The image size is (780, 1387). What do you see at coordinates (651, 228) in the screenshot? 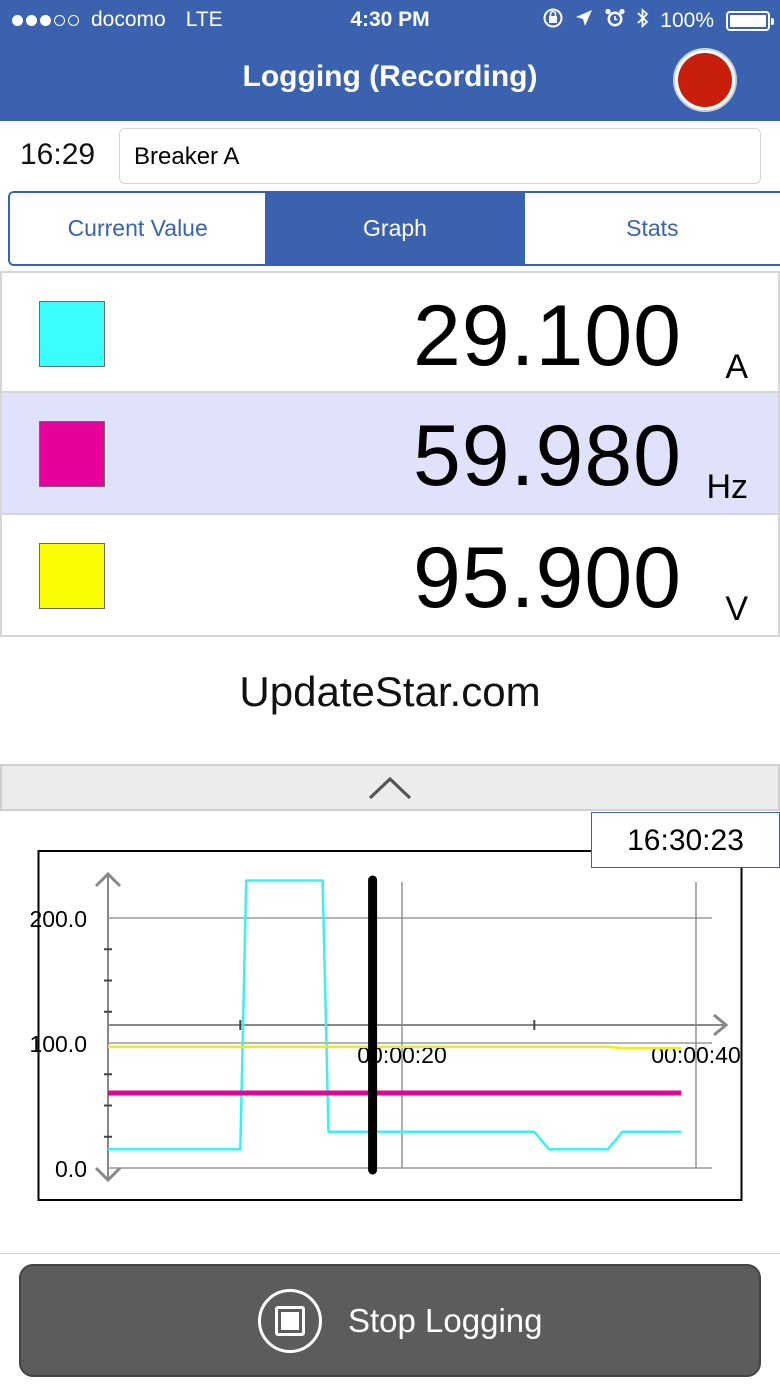
I see `tab-stats: Stats` at bounding box center [651, 228].